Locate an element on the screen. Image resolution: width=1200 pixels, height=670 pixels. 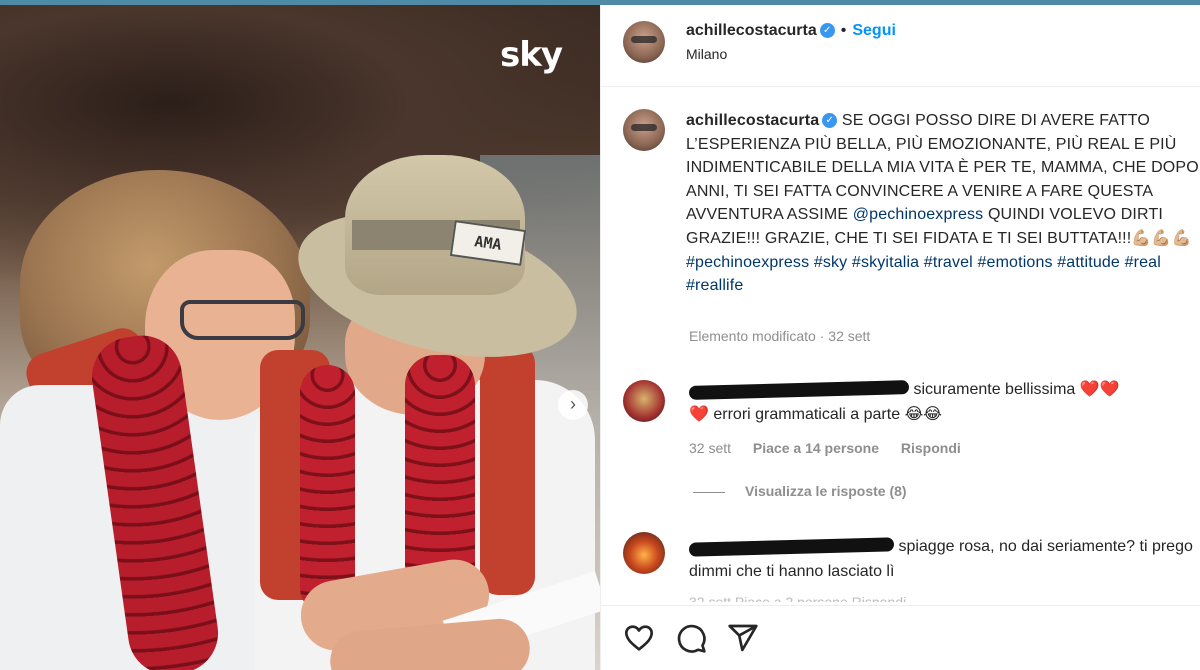
comment-time: 32 sett is located at coordinates (710, 448).